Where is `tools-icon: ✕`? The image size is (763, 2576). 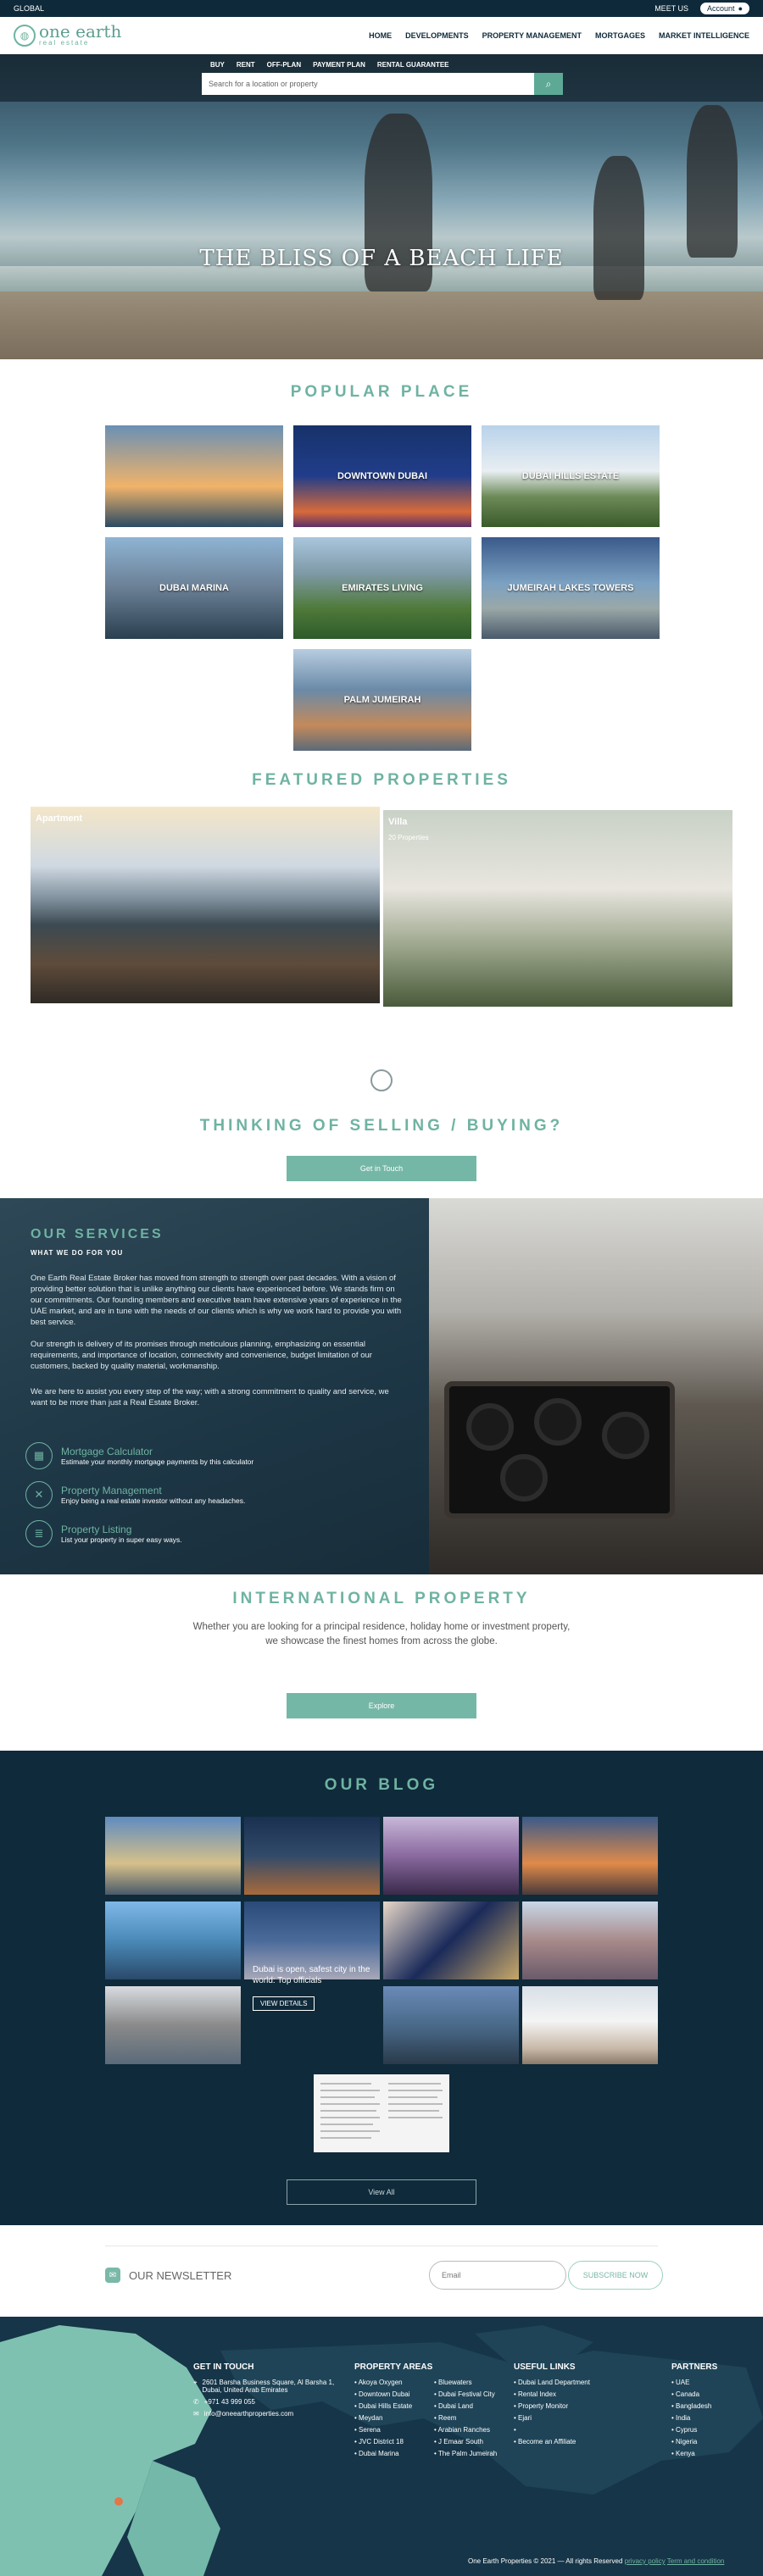 tools-icon: ✕ is located at coordinates (39, 1494).